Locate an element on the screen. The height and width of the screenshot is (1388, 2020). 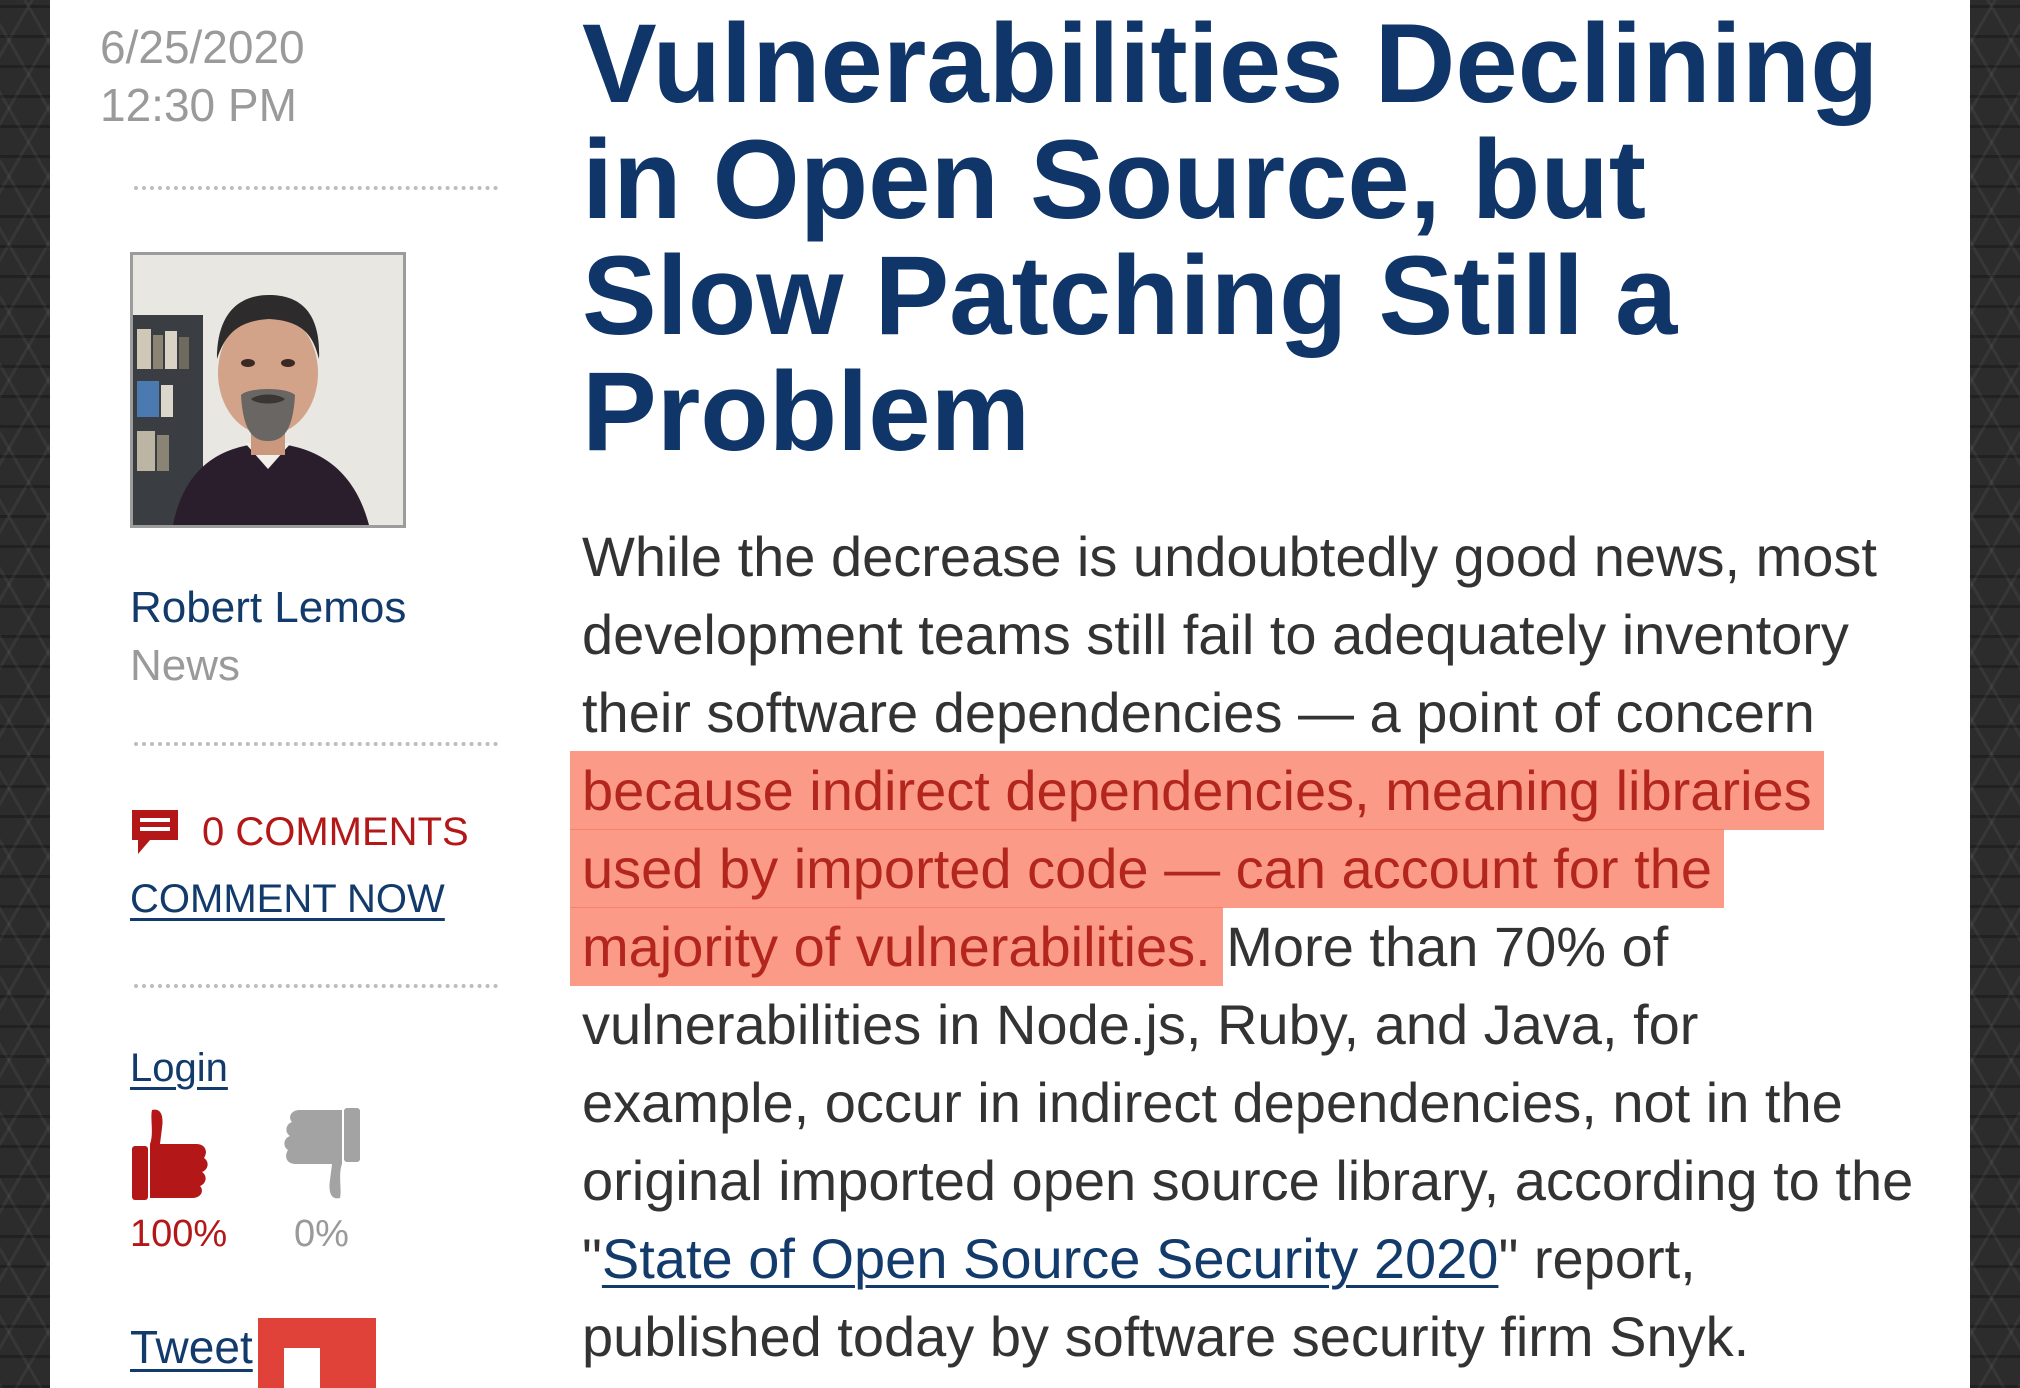
thumbs-up-percent: 100% is located at coordinates (179, 1234).